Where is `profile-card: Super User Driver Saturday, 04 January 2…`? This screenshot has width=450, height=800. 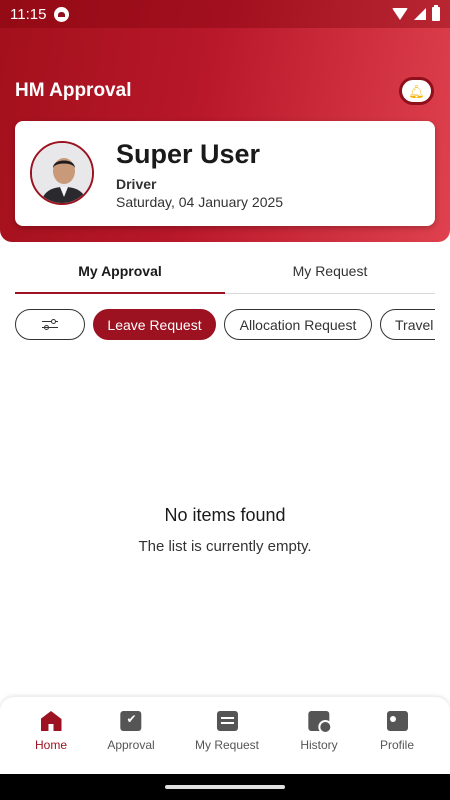 profile-card: Super User Driver Saturday, 04 January 2… is located at coordinates (225, 173).